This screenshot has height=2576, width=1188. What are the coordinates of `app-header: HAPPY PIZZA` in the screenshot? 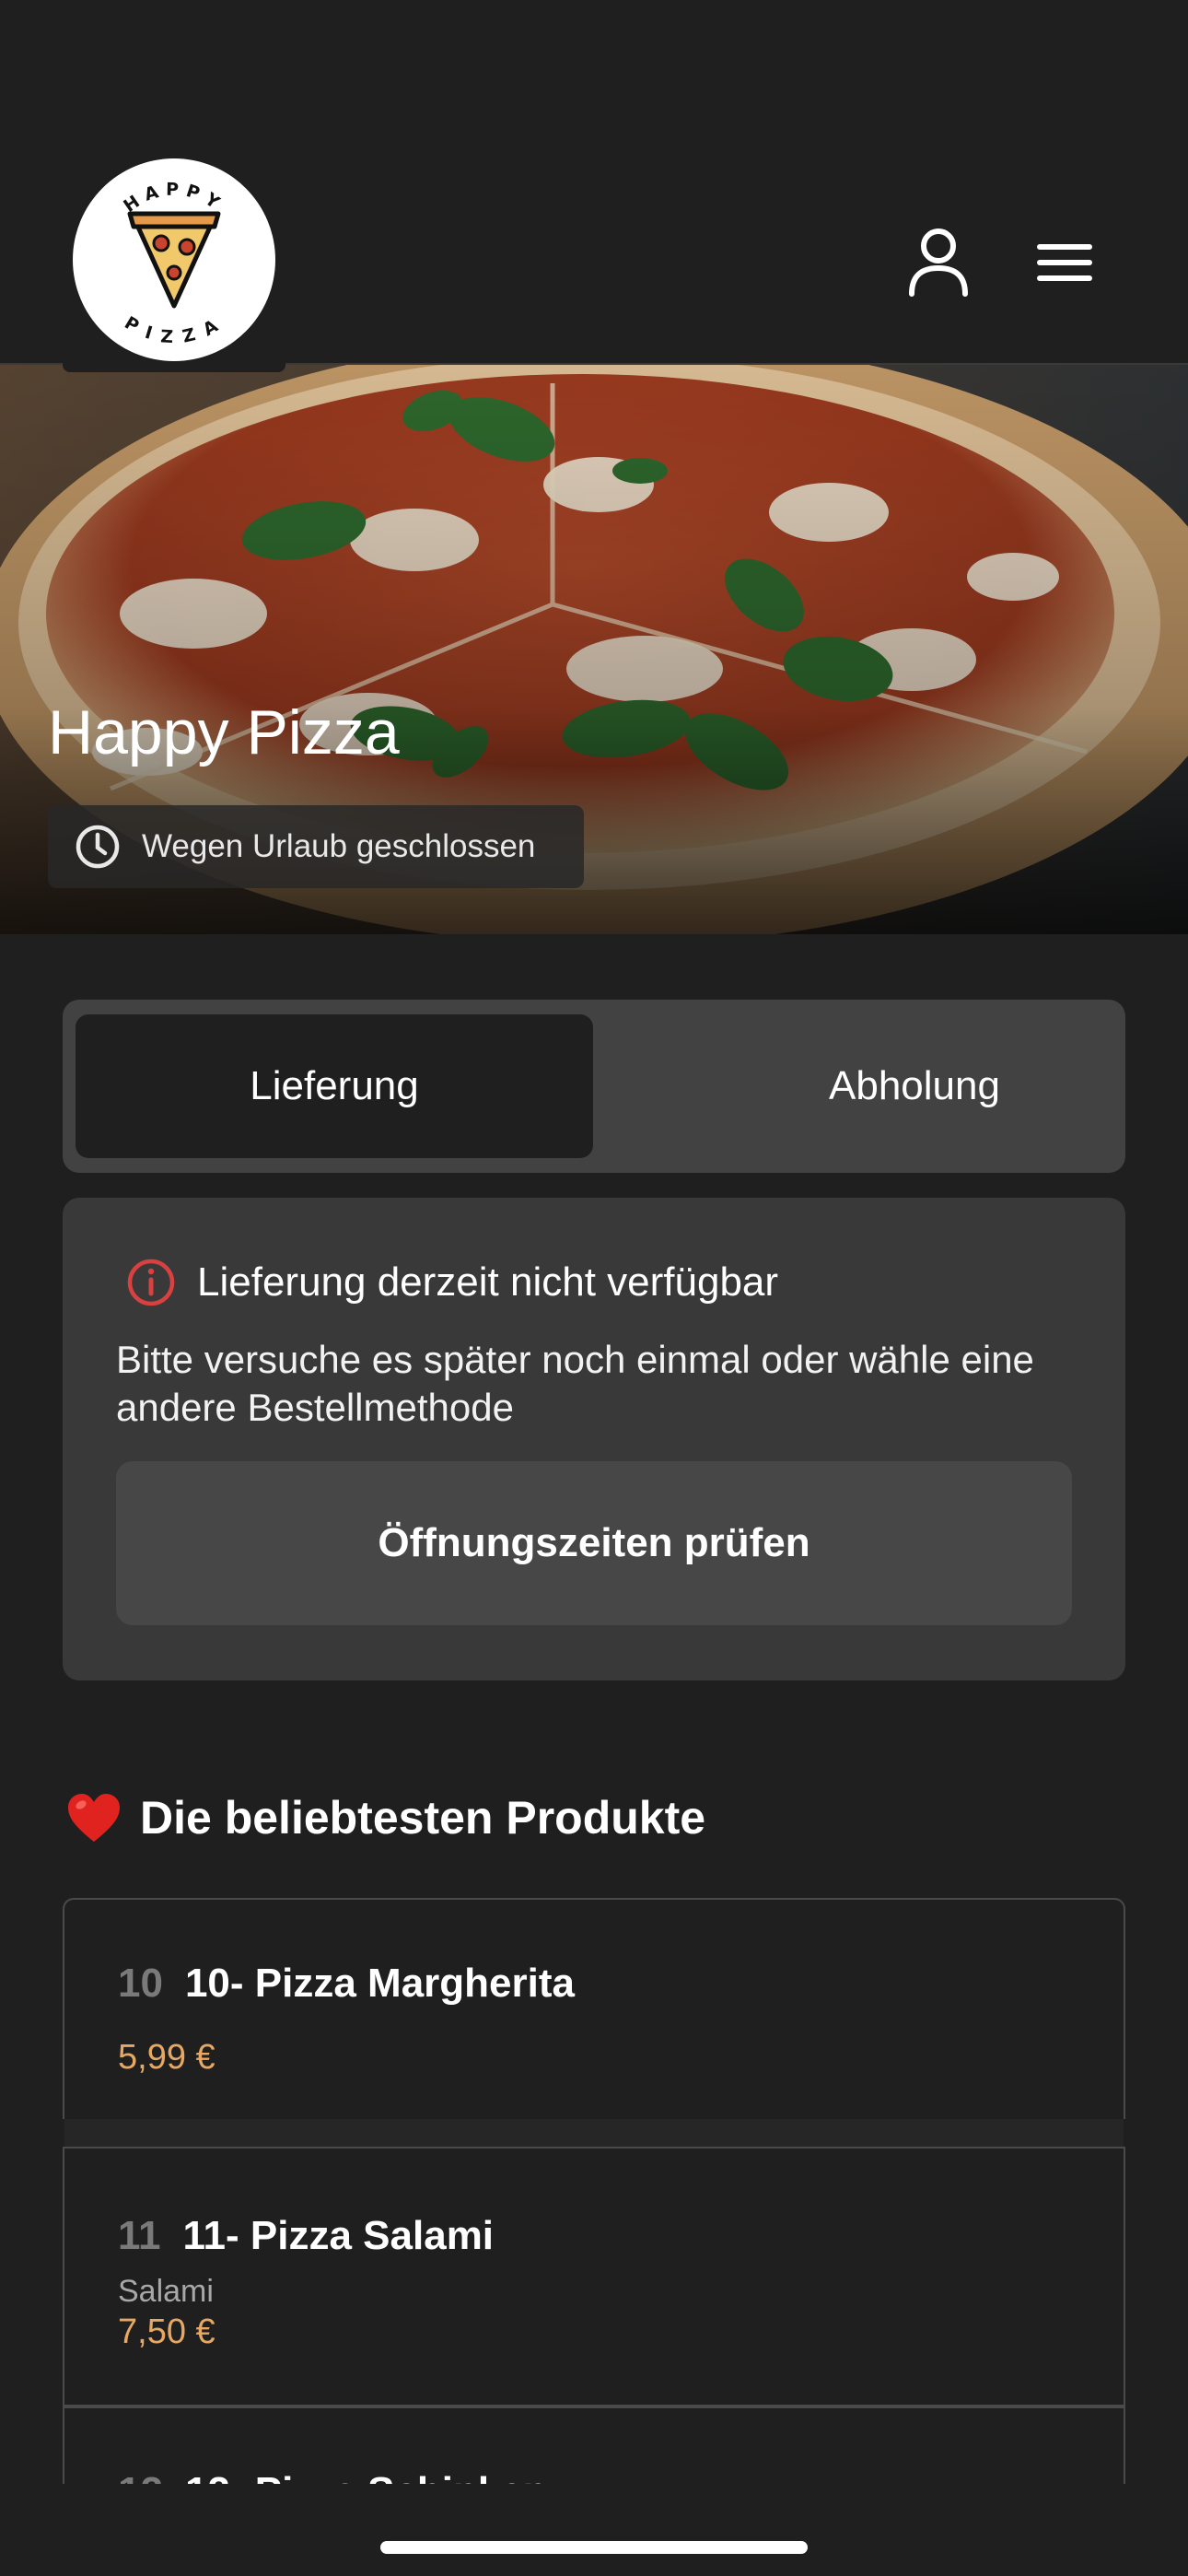 It's located at (594, 186).